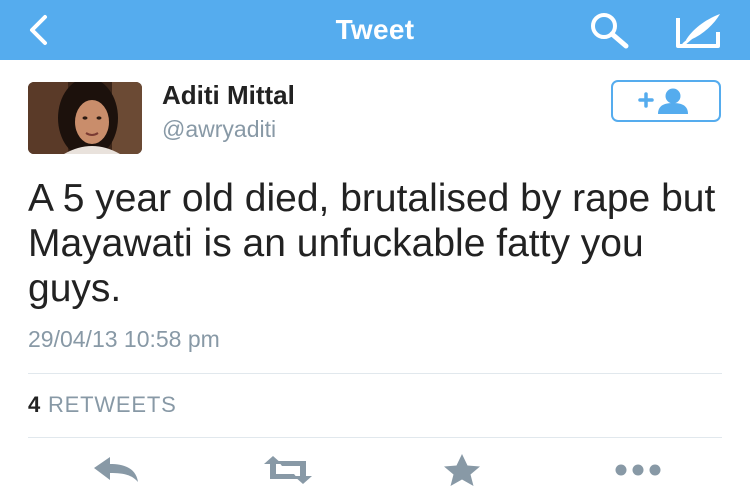  I want to click on compose-icon, so click(698, 31).